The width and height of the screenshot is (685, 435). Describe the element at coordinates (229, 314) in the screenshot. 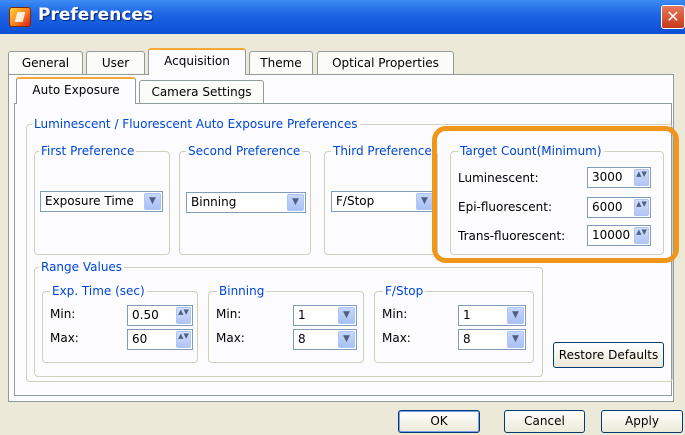

I see `binning-min-label: Min:` at that location.